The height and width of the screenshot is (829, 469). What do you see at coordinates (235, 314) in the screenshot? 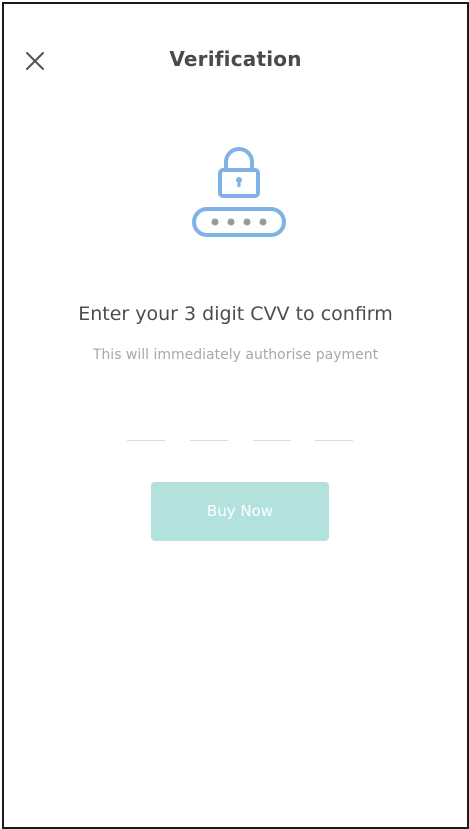
I see `cvv-prompt: Enter your 3 digit CVV to confirm` at bounding box center [235, 314].